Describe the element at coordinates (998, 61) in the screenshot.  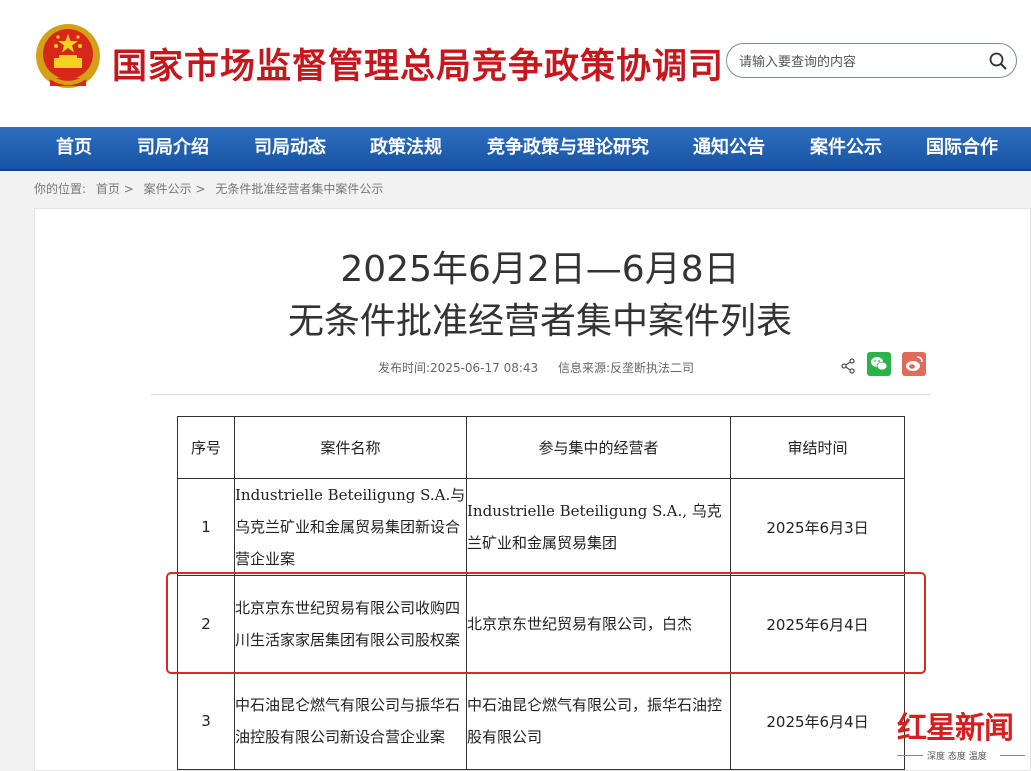
I see `search-icon` at that location.